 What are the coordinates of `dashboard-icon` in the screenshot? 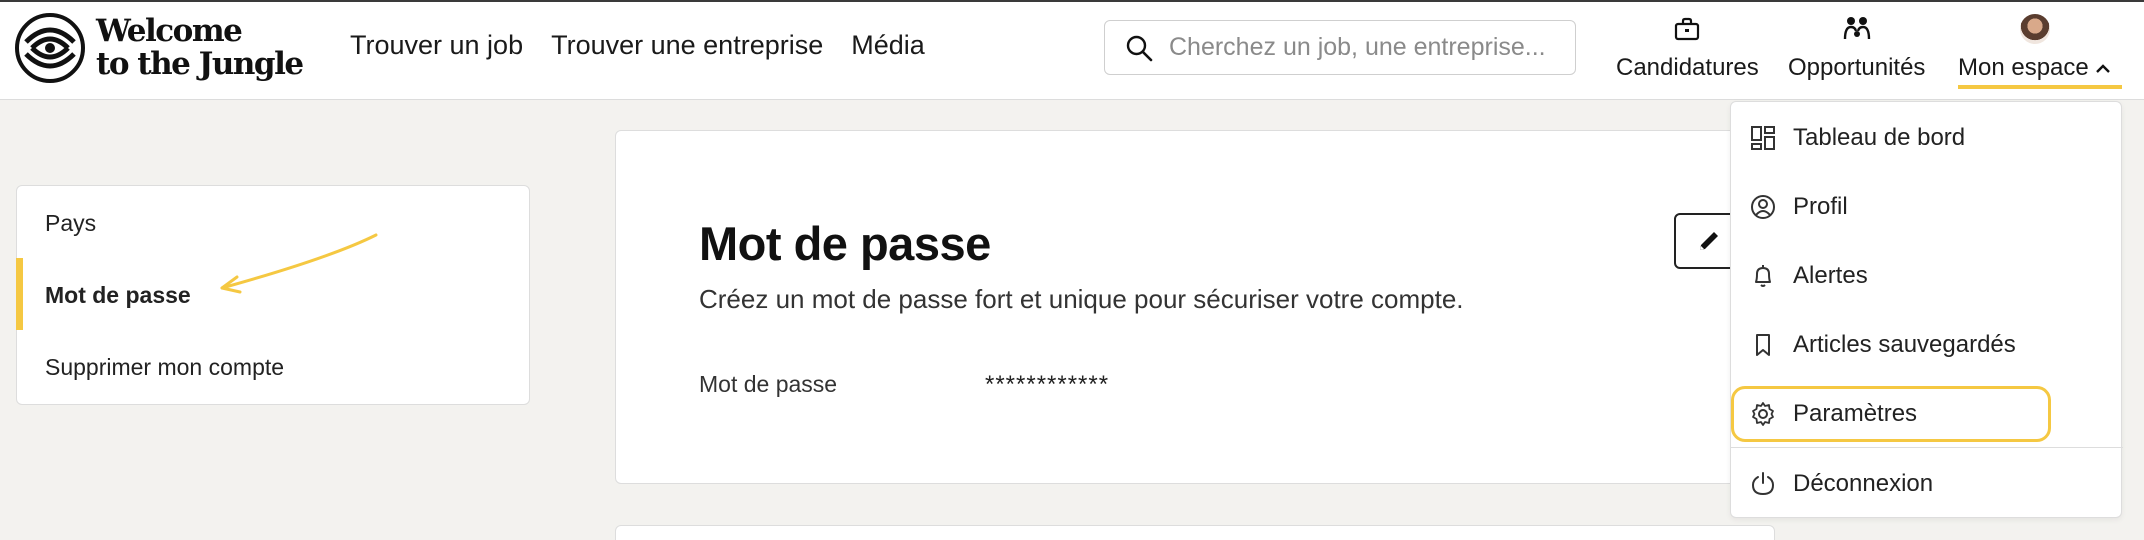 It's located at (1763, 138).